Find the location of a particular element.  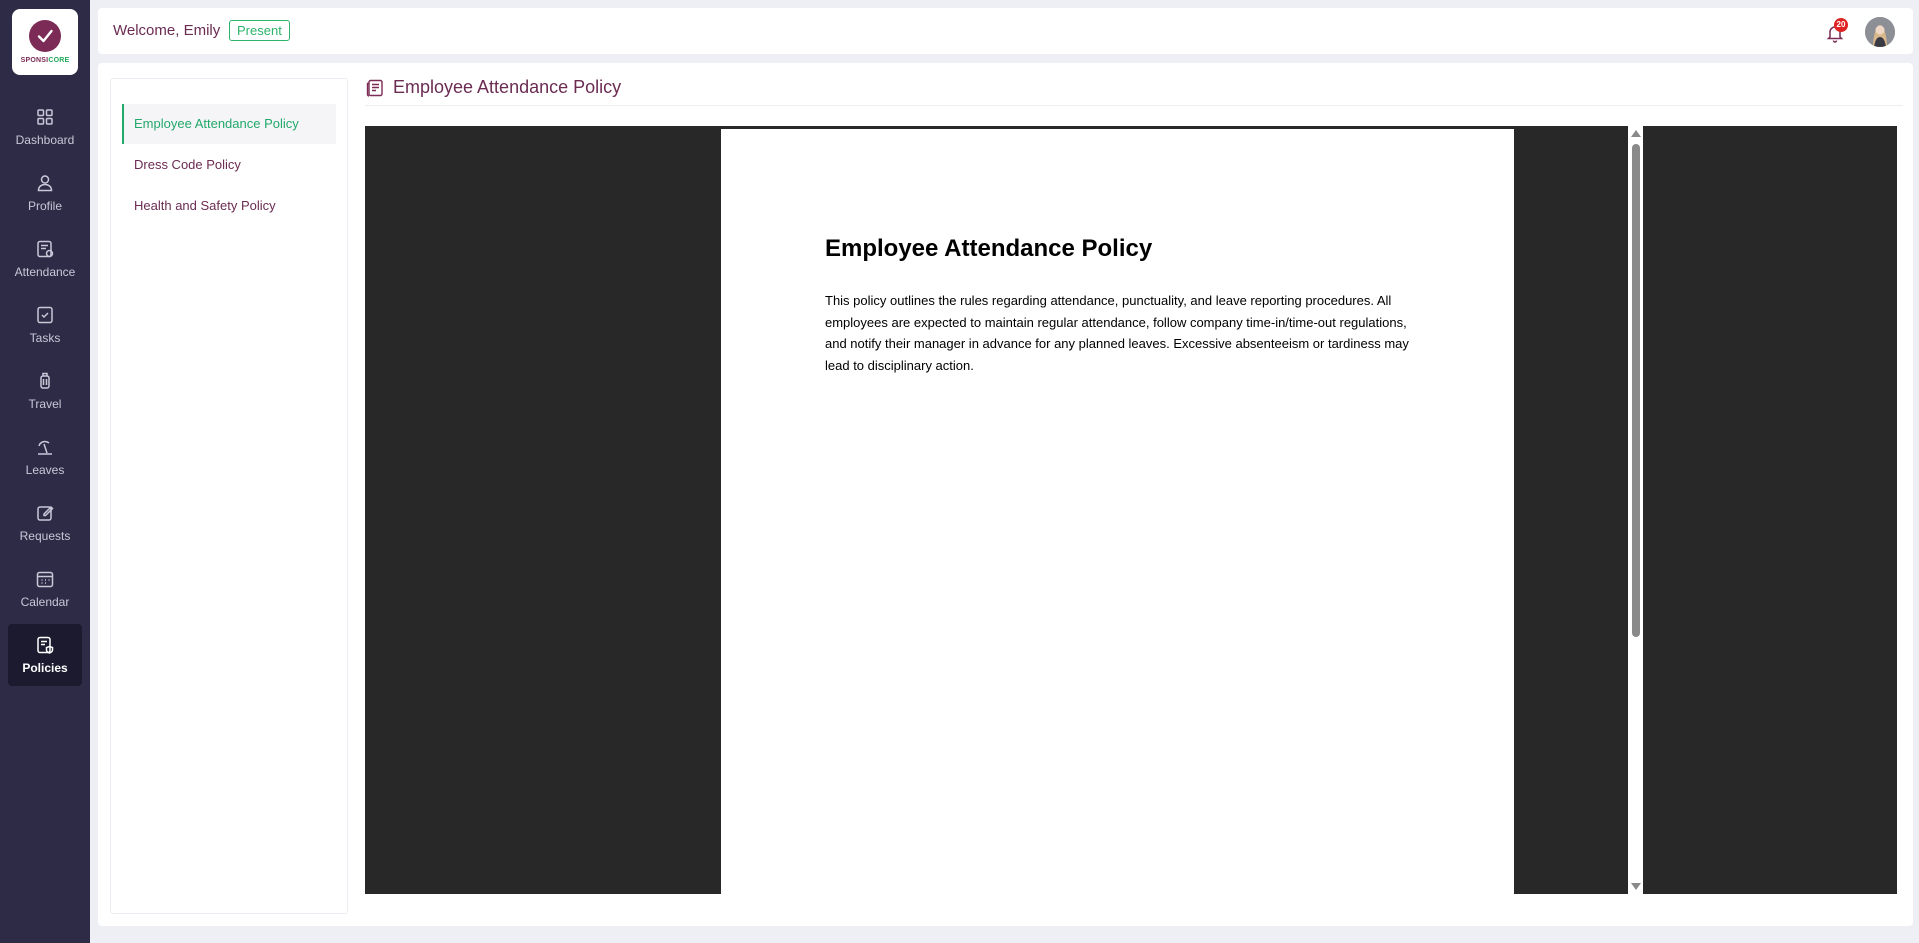

status-badge: Present is located at coordinates (259, 30).